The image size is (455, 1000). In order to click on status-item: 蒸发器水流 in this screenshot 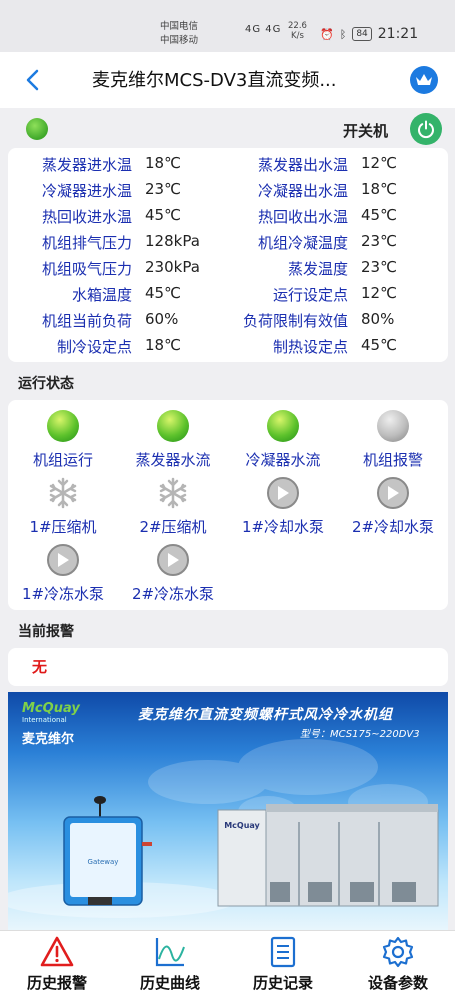, I will do `click(173, 440)`.